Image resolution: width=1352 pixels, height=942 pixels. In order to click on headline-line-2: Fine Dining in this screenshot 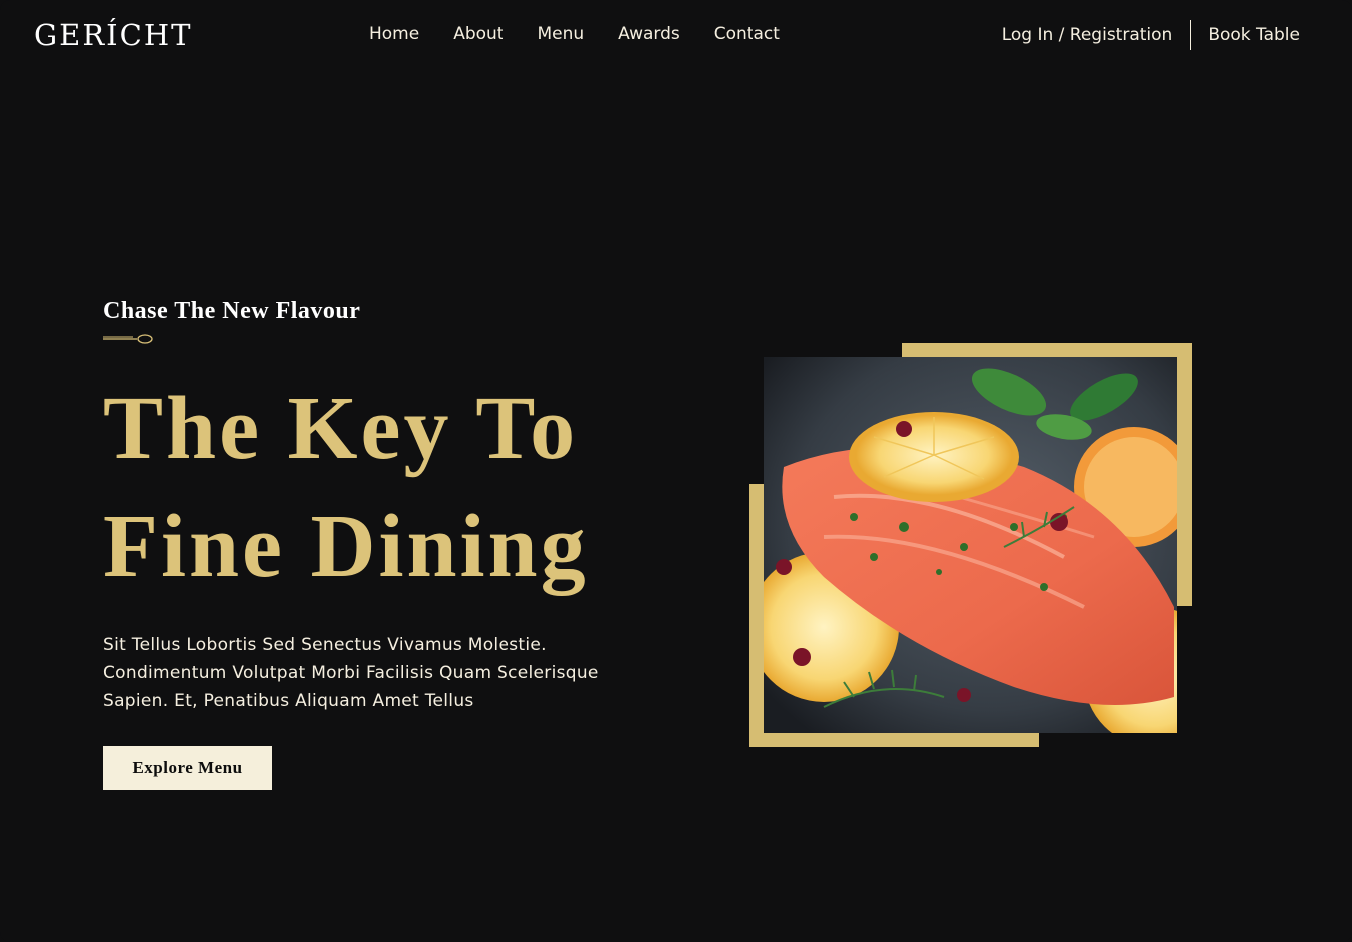, I will do `click(346, 546)`.